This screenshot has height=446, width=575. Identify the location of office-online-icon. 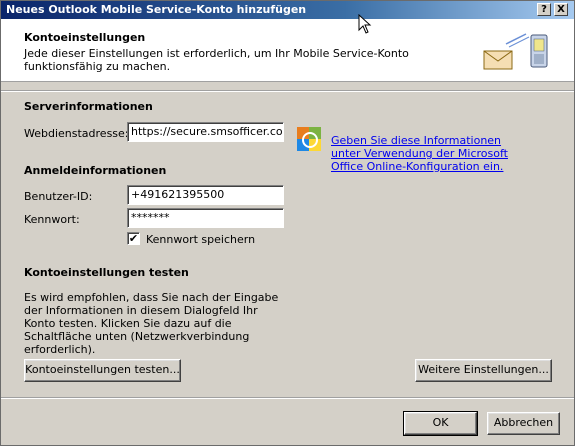
(309, 139).